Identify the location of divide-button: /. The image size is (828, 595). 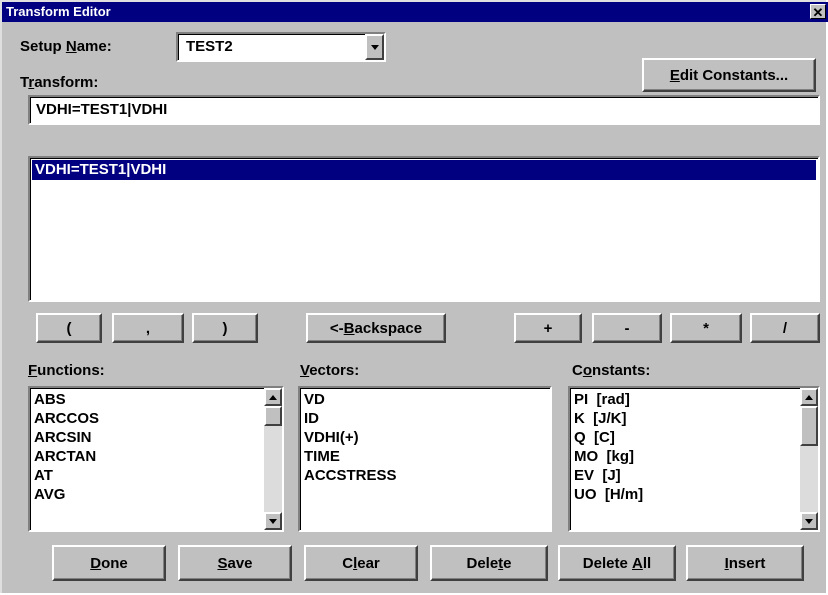
(785, 328).